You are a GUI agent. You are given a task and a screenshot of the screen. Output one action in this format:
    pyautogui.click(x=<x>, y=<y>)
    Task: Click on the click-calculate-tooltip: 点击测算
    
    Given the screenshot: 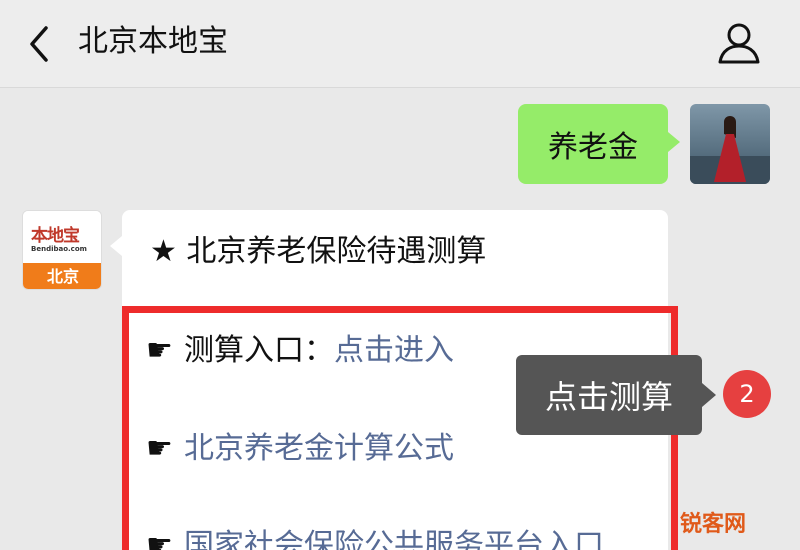 What is the action you would take?
    pyautogui.click(x=616, y=395)
    